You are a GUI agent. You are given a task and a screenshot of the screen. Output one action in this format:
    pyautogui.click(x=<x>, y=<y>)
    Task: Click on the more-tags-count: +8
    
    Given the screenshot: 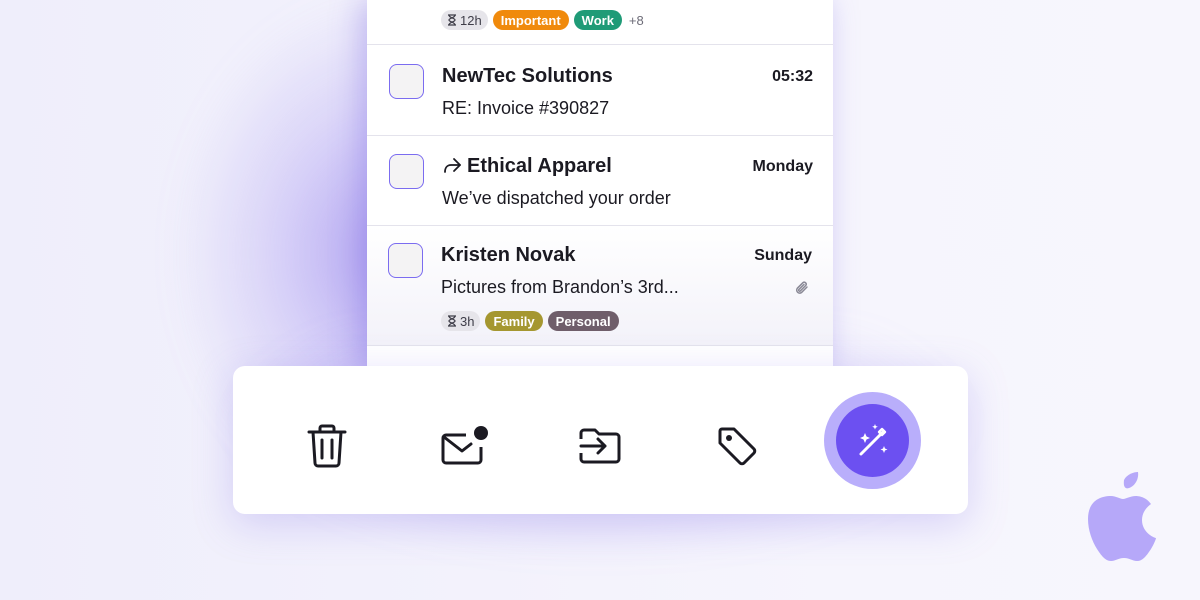 What is the action you would take?
    pyautogui.click(x=636, y=20)
    